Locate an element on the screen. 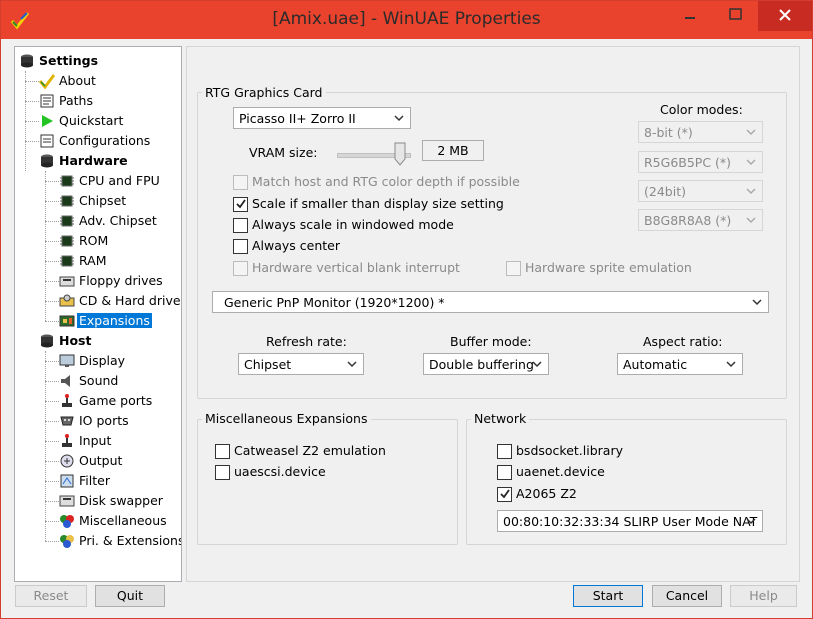 This screenshot has height=619, width=813. network-adapter-value: 00:80:10:32:33:34 SLIRP User Mode NAT is located at coordinates (630, 521).